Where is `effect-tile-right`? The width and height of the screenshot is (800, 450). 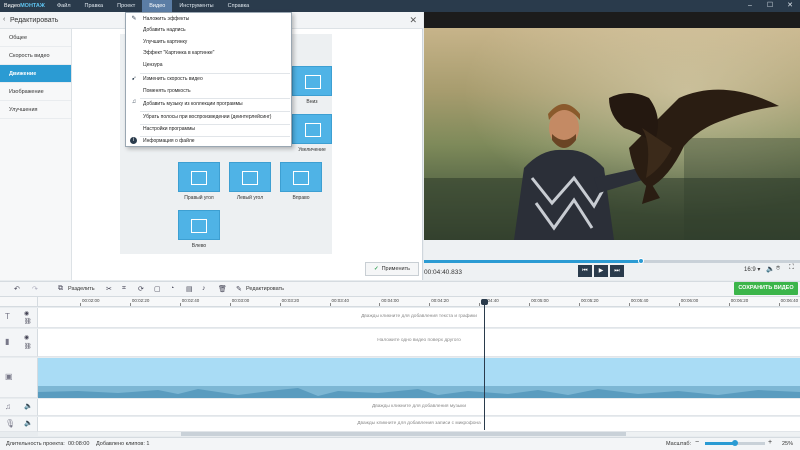
effect-tile-right is located at coordinates (301, 177).